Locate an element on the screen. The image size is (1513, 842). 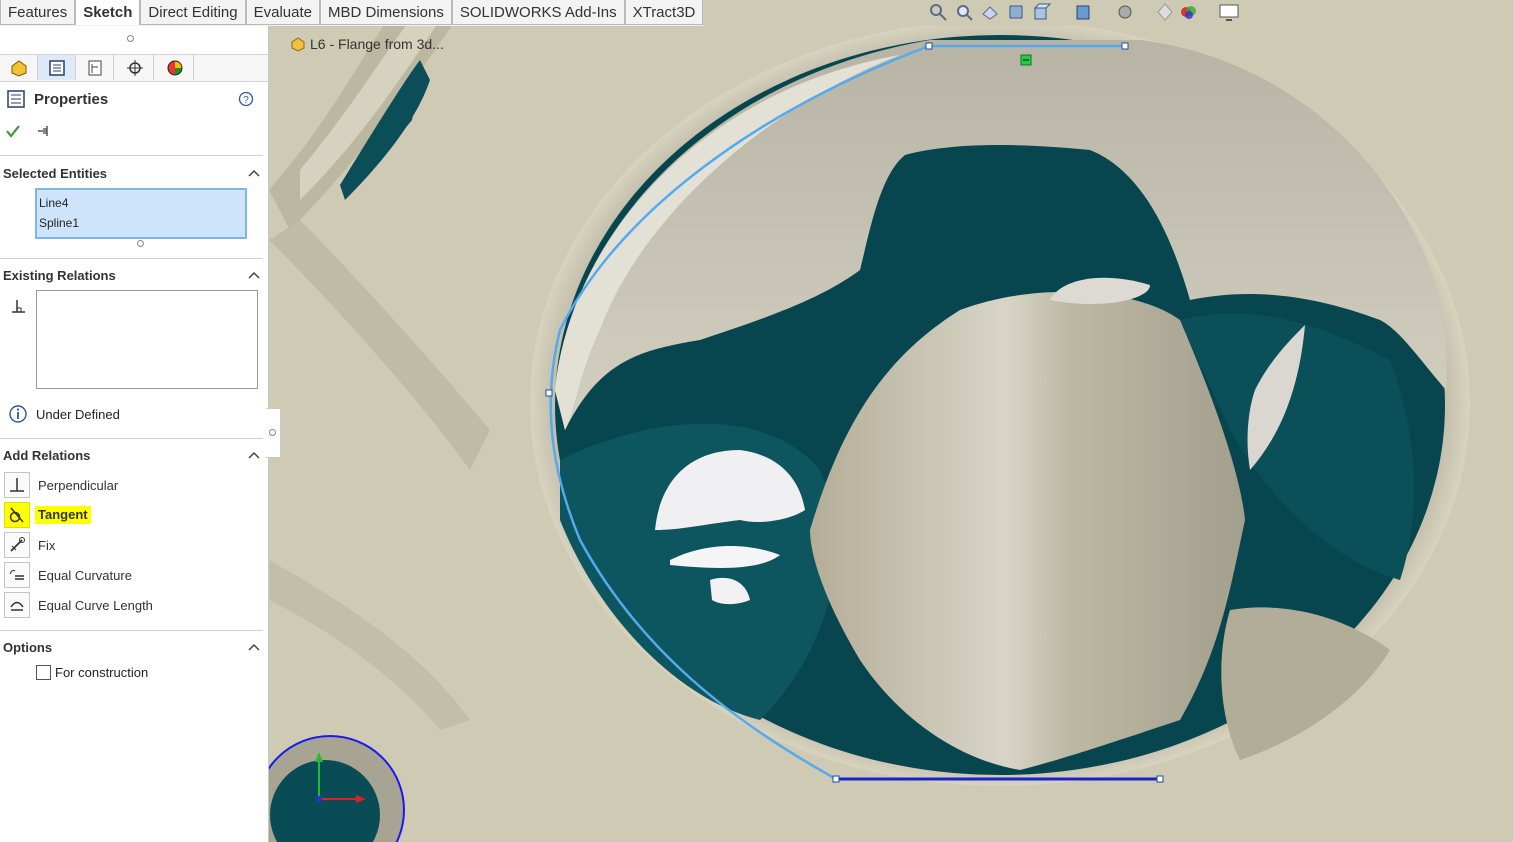
relation-equal-curve-length: Equal Curve Length is located at coordinates (131, 605).